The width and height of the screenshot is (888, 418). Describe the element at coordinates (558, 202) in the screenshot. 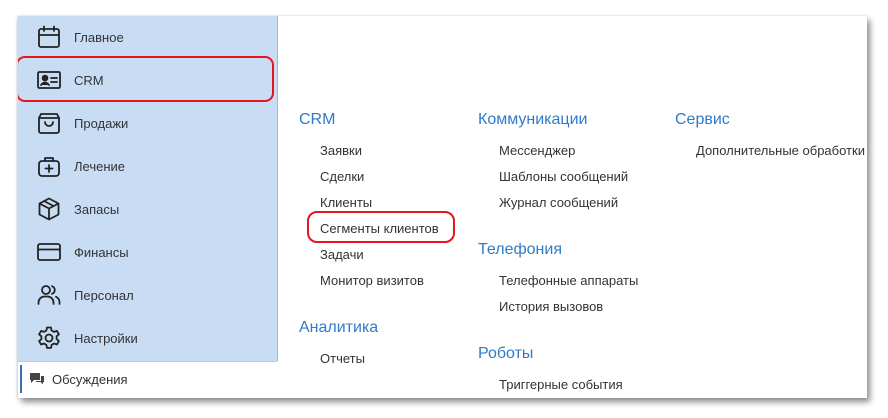

I see `link-message-log: Журнал сообщений` at that location.